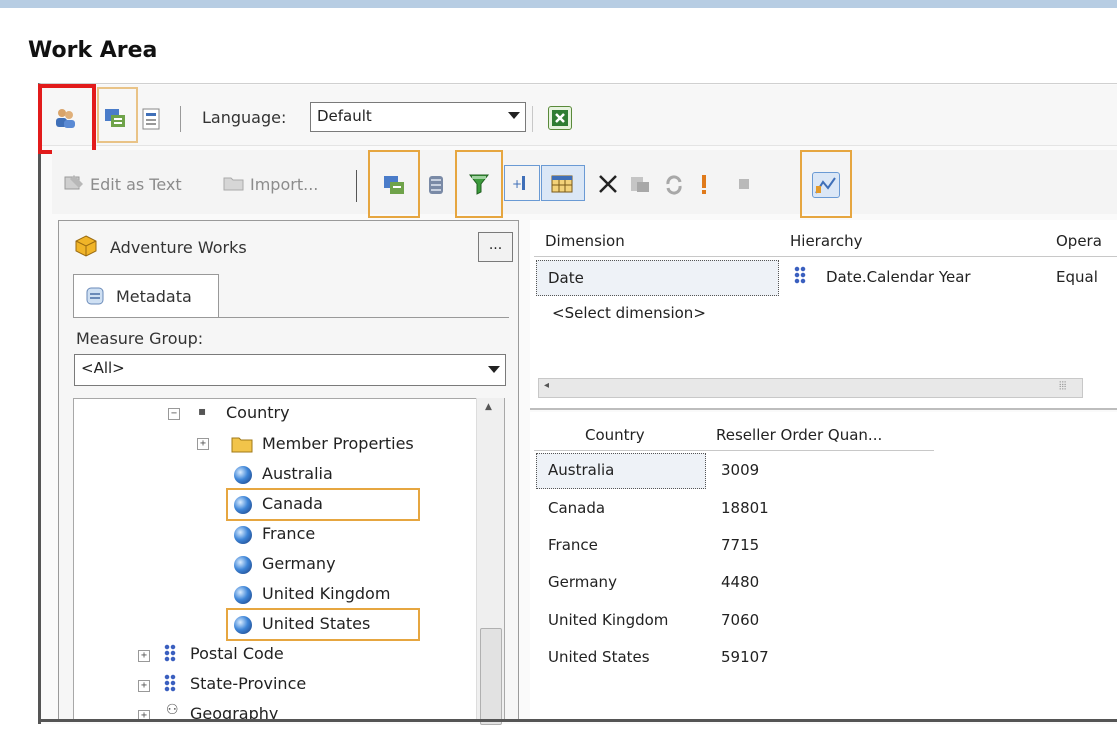  What do you see at coordinates (490, 561) in the screenshot?
I see `tree-scrollbar: ▲` at bounding box center [490, 561].